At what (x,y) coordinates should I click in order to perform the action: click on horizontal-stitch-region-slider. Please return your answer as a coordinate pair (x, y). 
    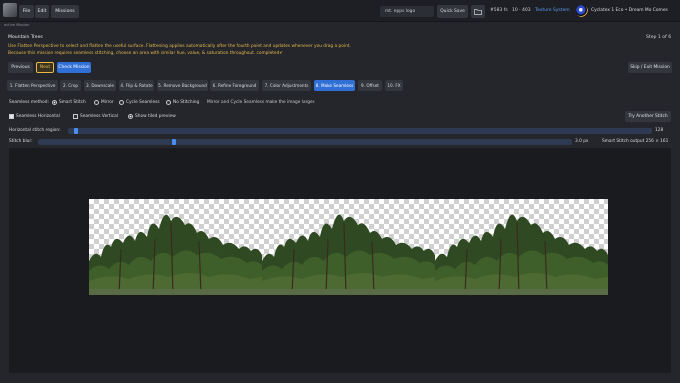
    Looking at the image, I should click on (360, 131).